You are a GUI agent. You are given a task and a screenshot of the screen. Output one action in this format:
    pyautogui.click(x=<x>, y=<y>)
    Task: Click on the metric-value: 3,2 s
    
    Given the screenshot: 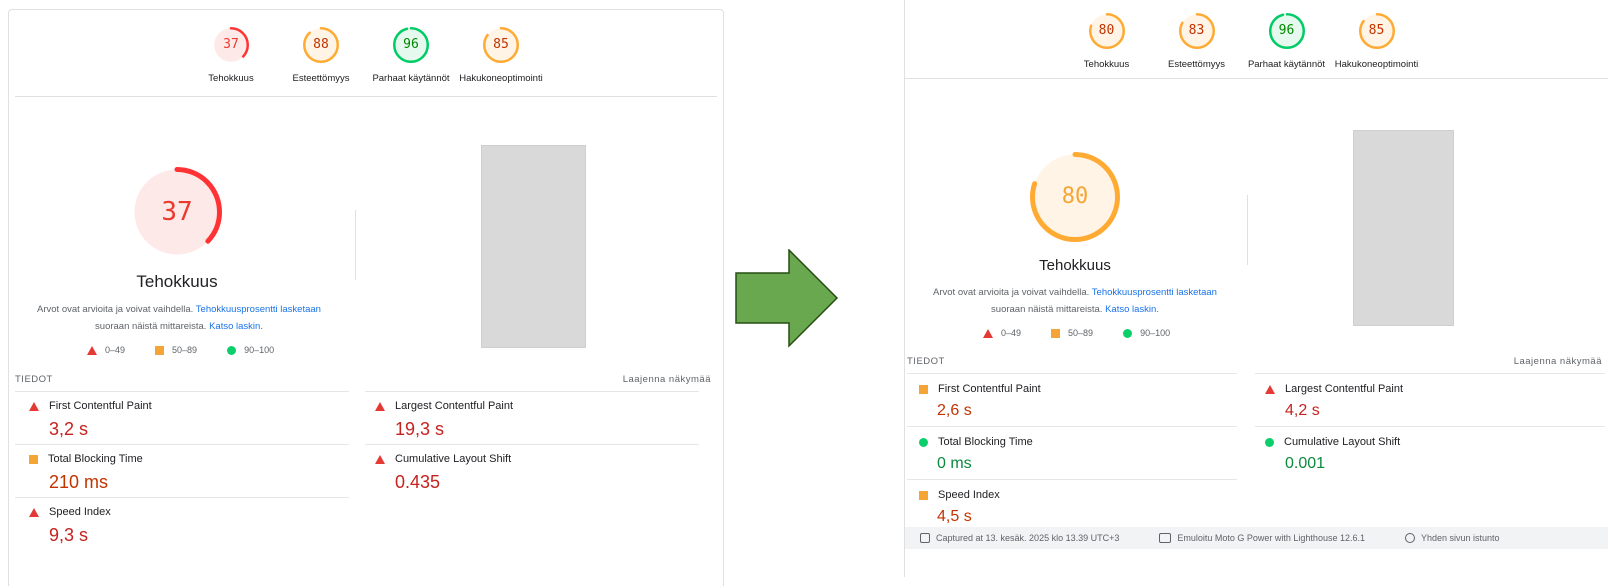 What is the action you would take?
    pyautogui.click(x=69, y=429)
    